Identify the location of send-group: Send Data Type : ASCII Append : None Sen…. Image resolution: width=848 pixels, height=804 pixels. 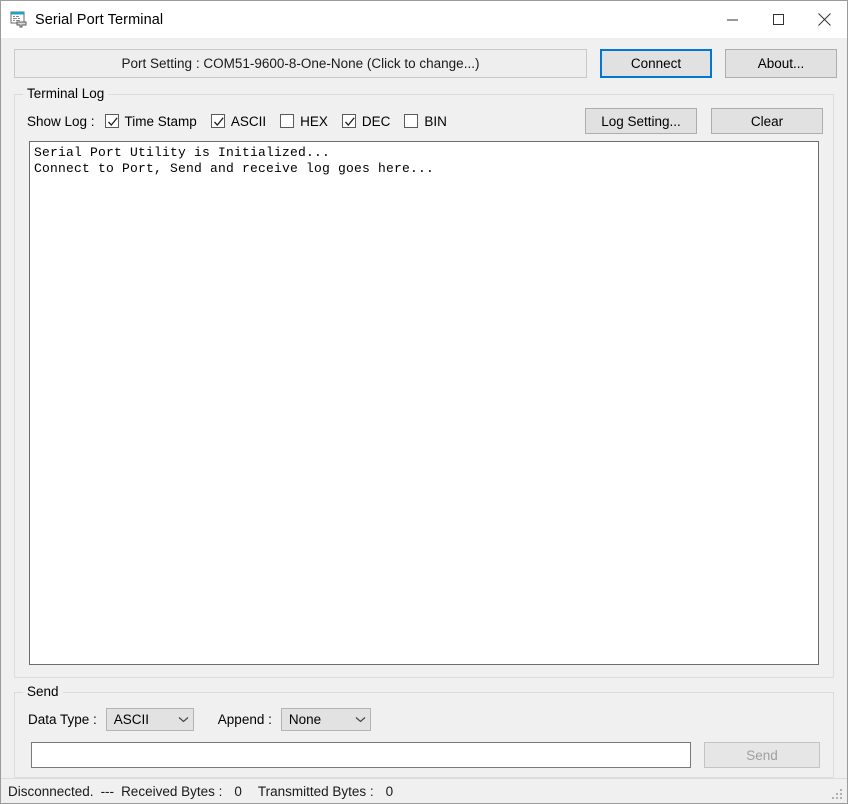
(424, 731).